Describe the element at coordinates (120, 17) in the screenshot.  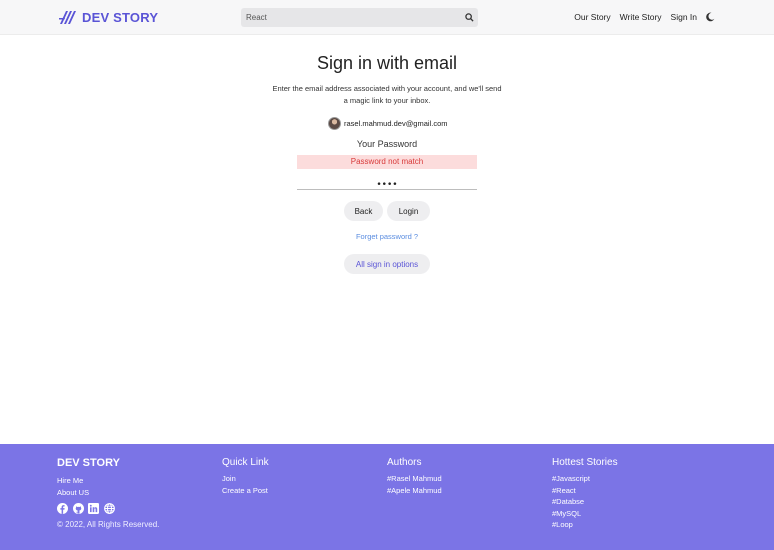
I see `brand-name: DEV STORY` at that location.